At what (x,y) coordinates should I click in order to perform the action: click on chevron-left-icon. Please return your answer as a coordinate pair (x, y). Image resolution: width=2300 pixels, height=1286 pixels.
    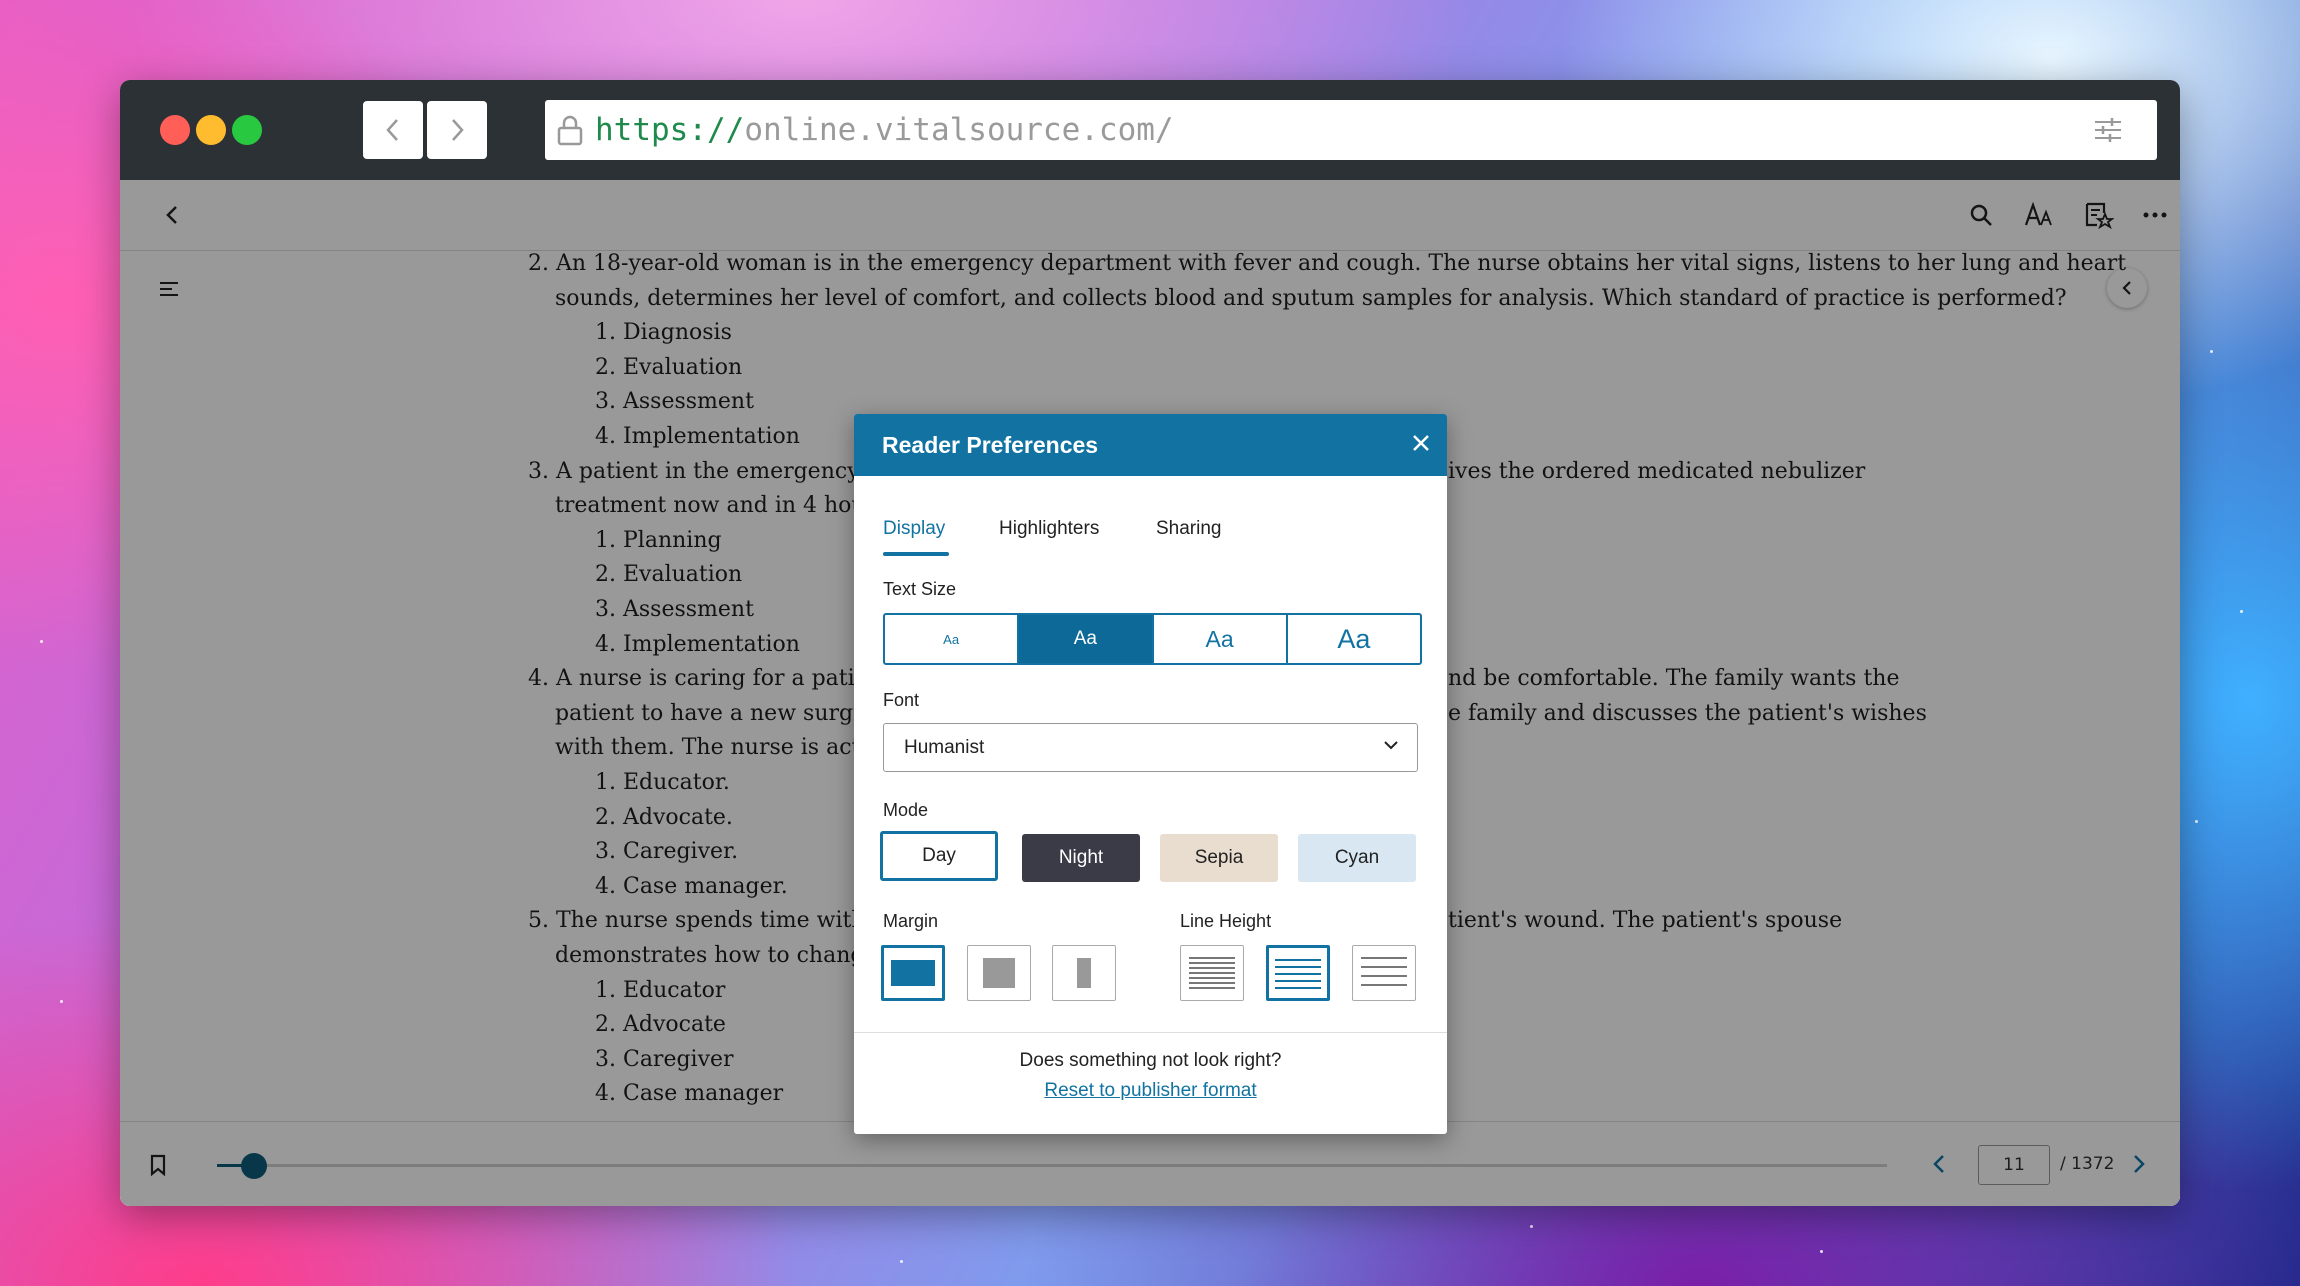
    Looking at the image, I should click on (392, 130).